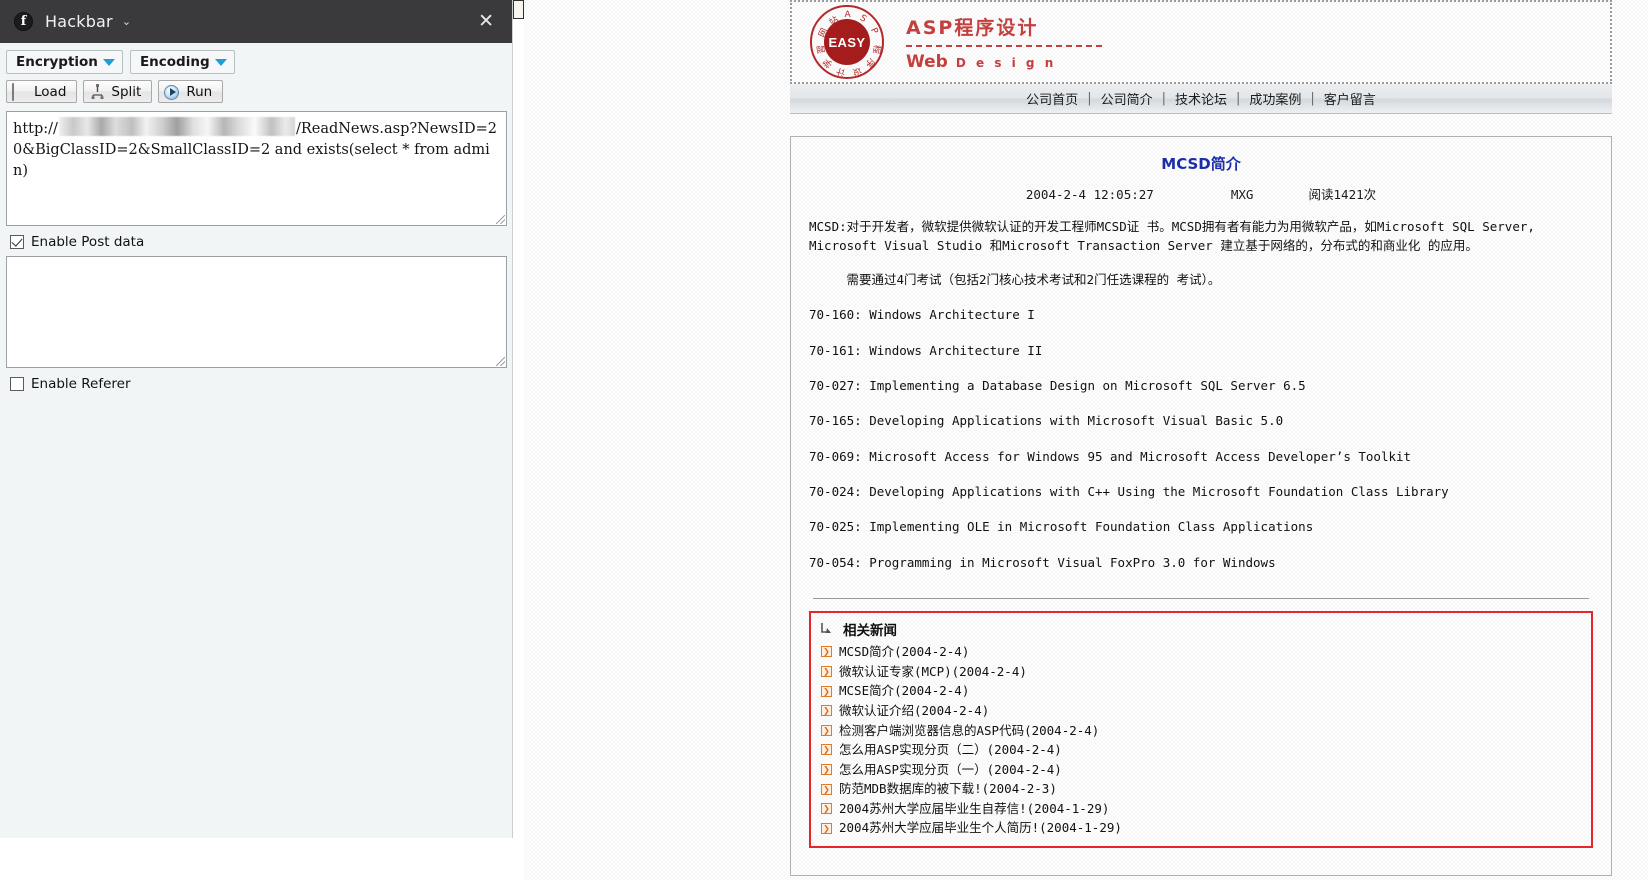  Describe the element at coordinates (827, 629) in the screenshot. I see `arrow-down-right-icon` at that location.